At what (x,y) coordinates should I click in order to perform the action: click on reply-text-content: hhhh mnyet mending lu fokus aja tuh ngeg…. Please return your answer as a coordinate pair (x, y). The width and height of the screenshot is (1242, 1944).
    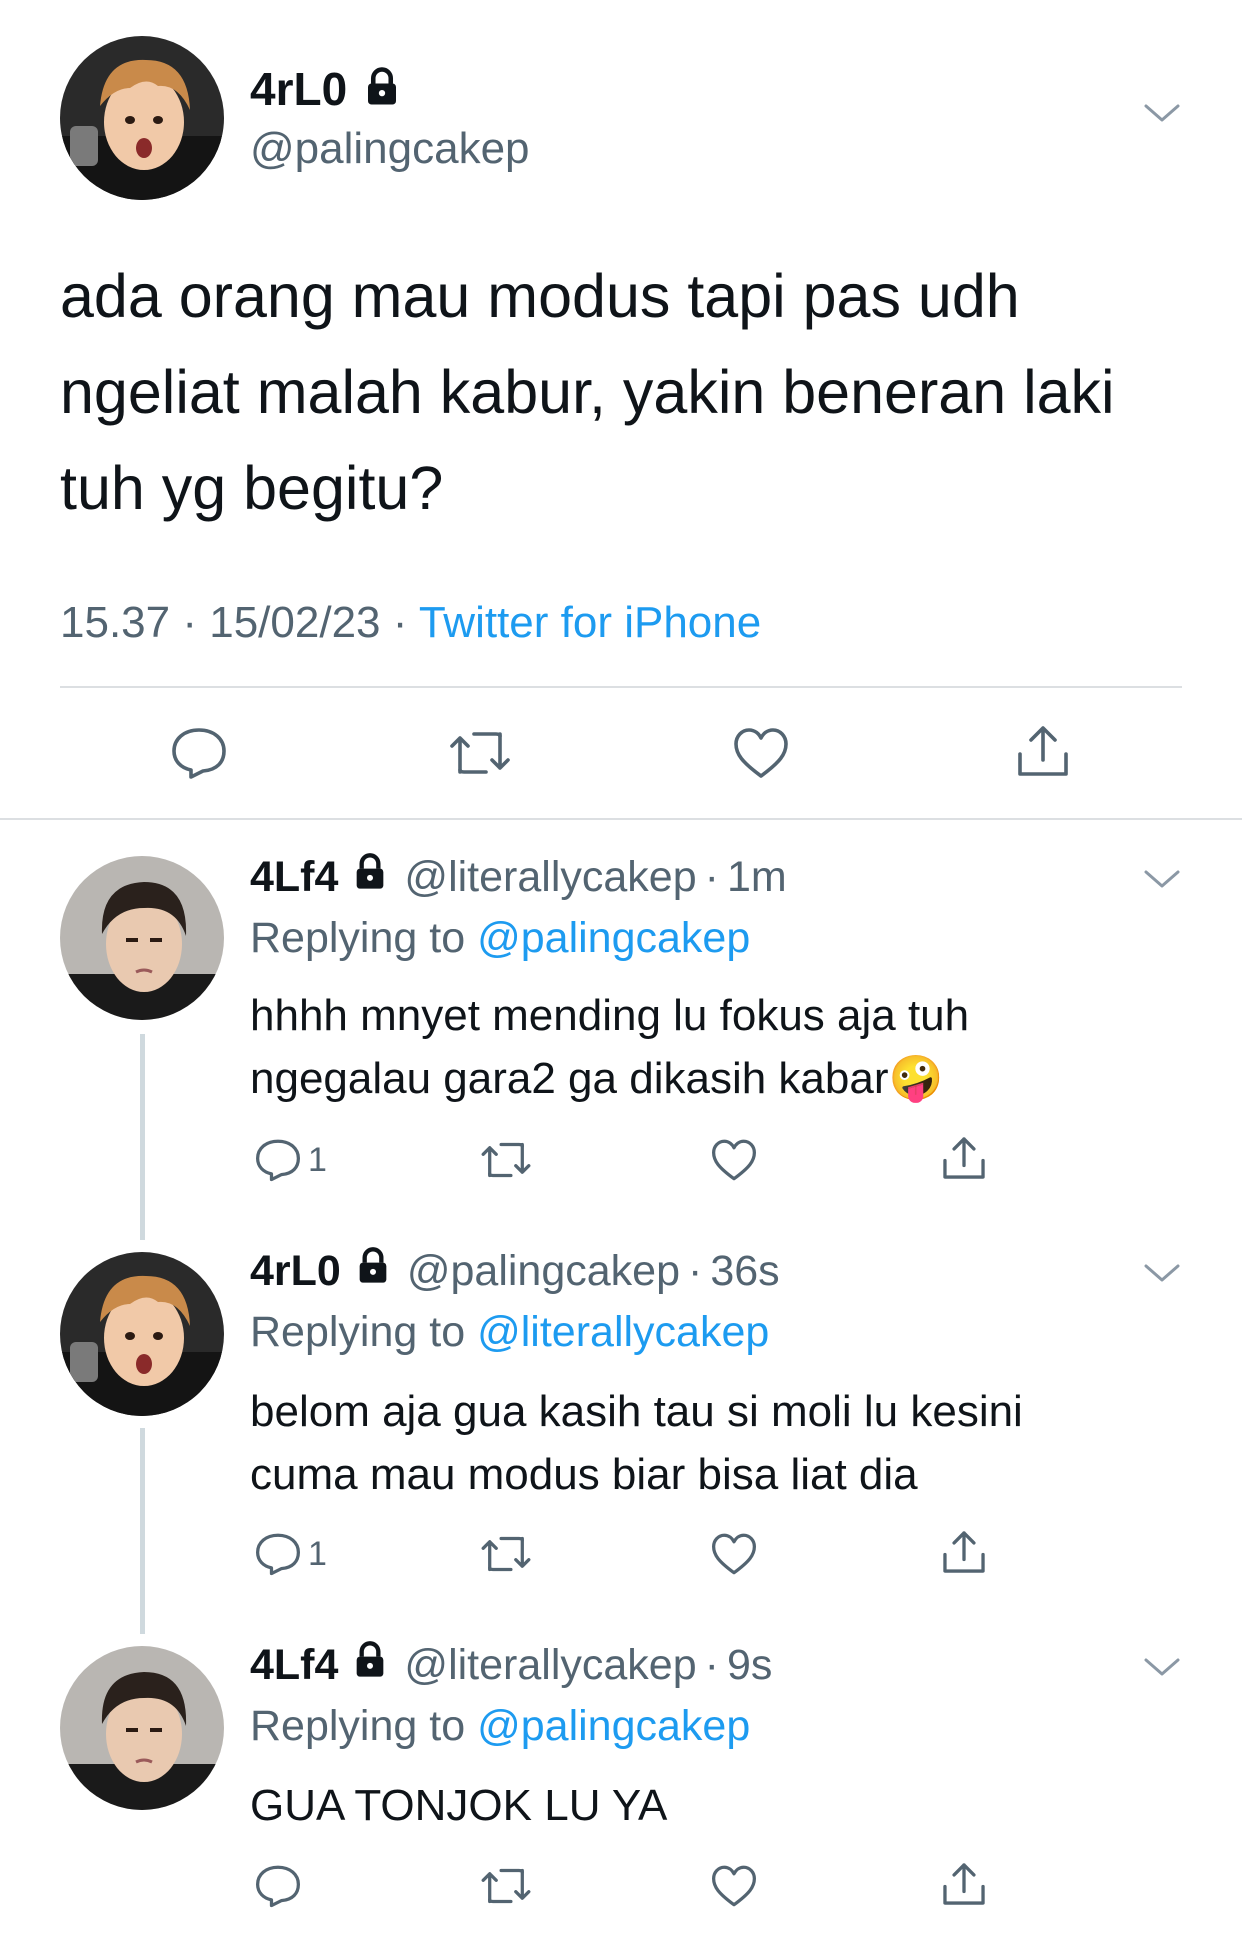
    Looking at the image, I should click on (610, 1047).